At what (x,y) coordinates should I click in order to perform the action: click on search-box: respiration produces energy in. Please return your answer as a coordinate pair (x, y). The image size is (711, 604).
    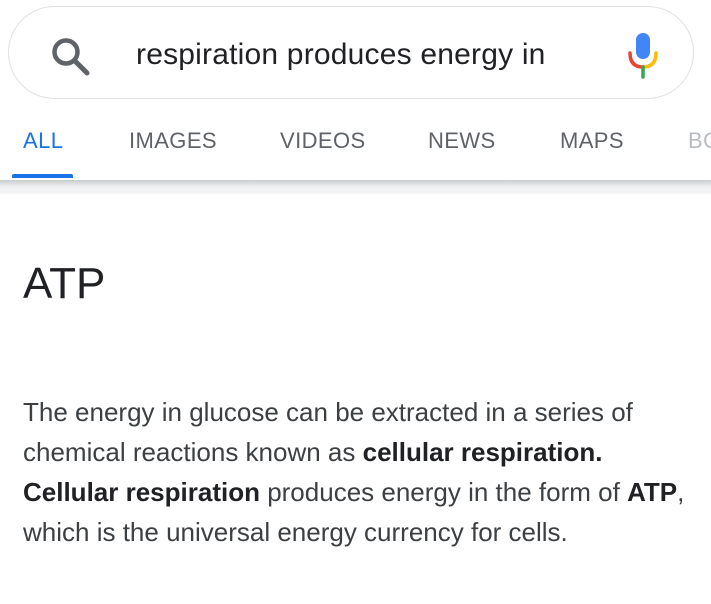
    Looking at the image, I should click on (351, 52).